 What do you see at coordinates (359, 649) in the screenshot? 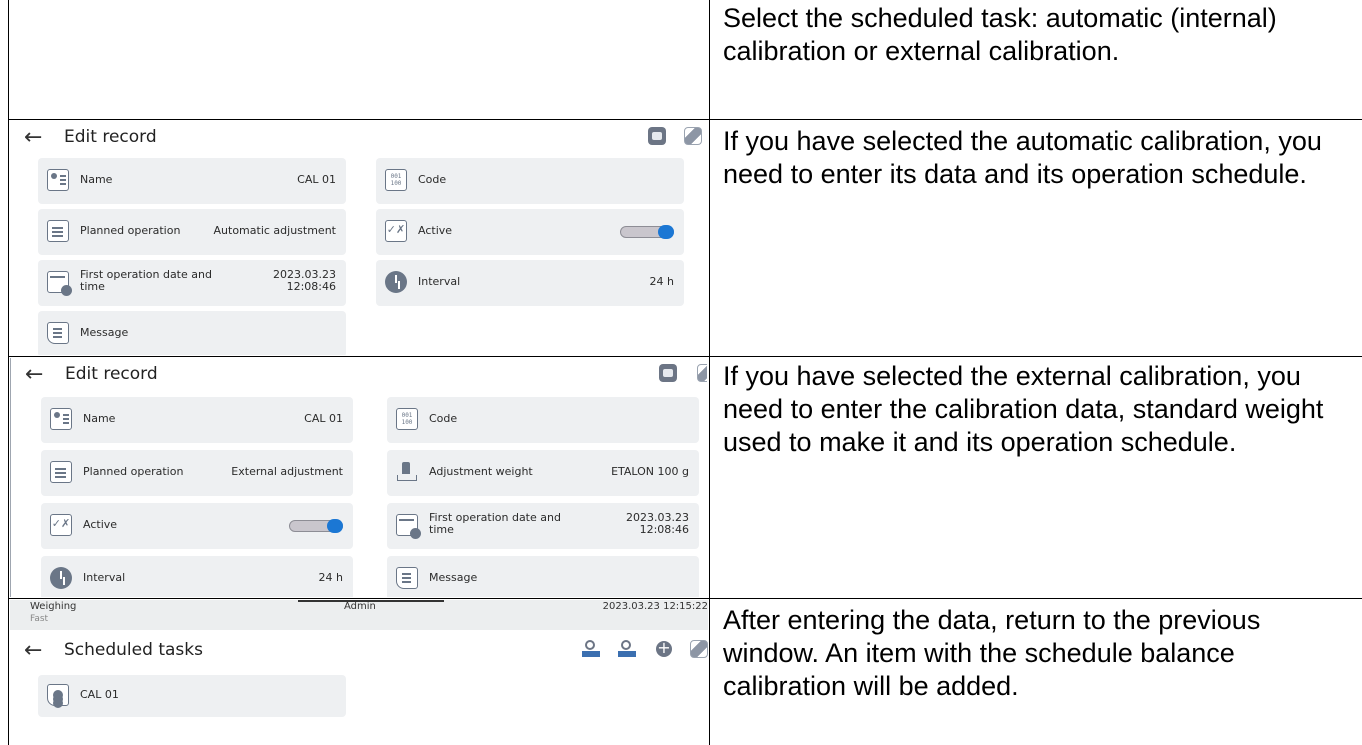
I see `panel-header: ← Scheduled tasks NAME CODE` at bounding box center [359, 649].